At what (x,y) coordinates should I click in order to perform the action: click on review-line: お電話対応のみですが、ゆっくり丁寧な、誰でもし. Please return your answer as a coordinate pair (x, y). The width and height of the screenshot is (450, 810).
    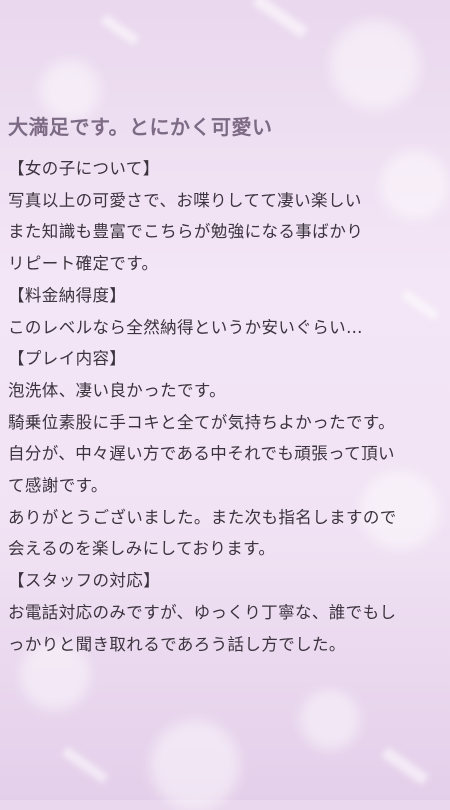
    Looking at the image, I should click on (202, 612).